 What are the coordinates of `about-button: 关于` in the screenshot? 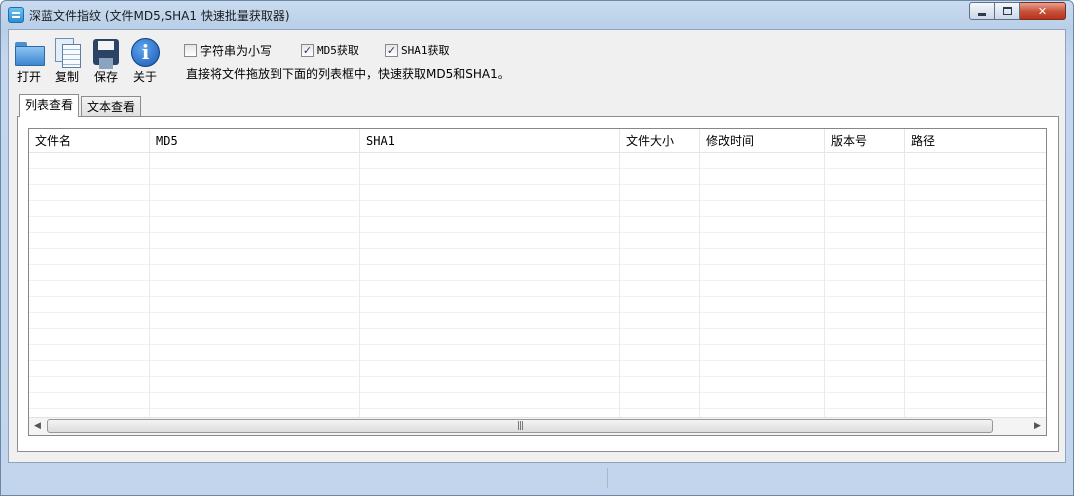 It's located at (145, 61).